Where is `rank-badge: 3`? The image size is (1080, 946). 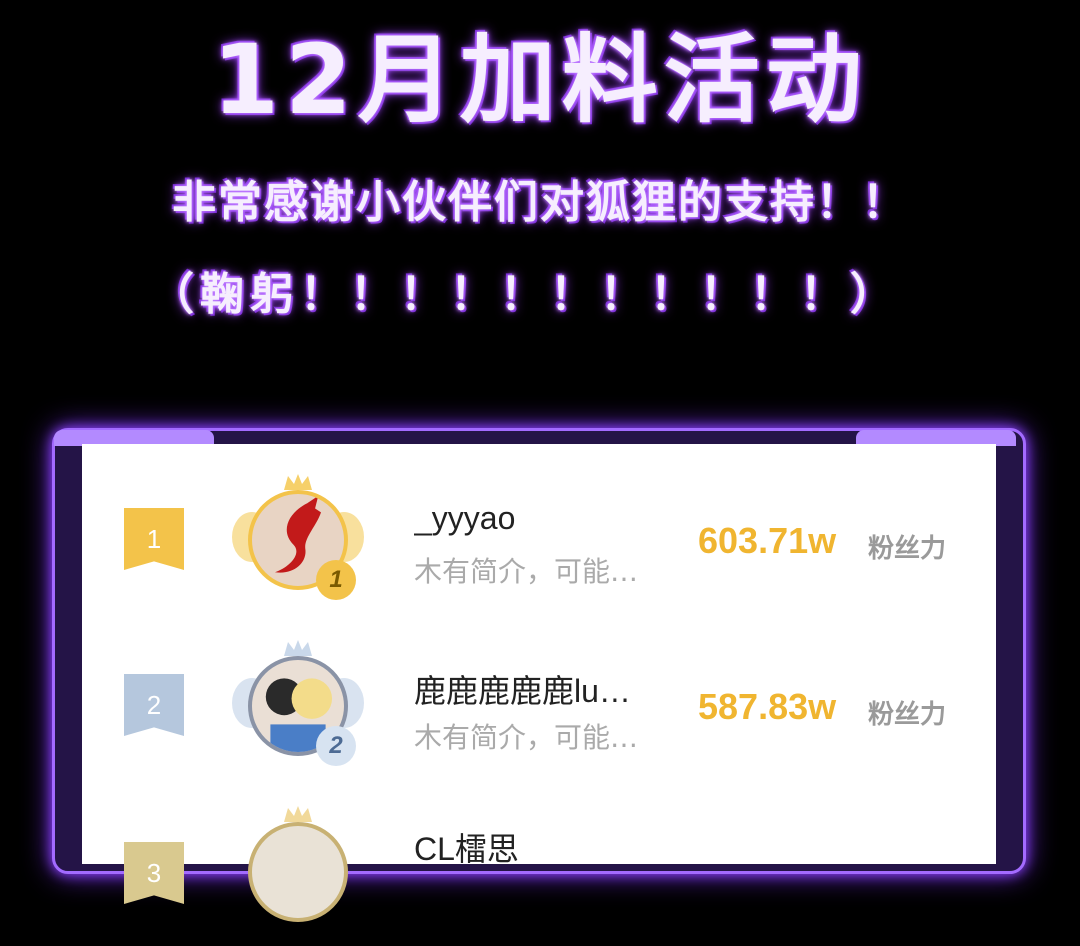
rank-badge: 3 is located at coordinates (154, 873).